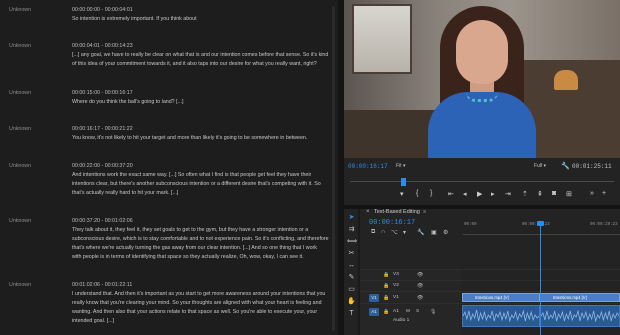 The image size is (620, 335). I want to click on menu-icon: ≡, so click(424, 212).